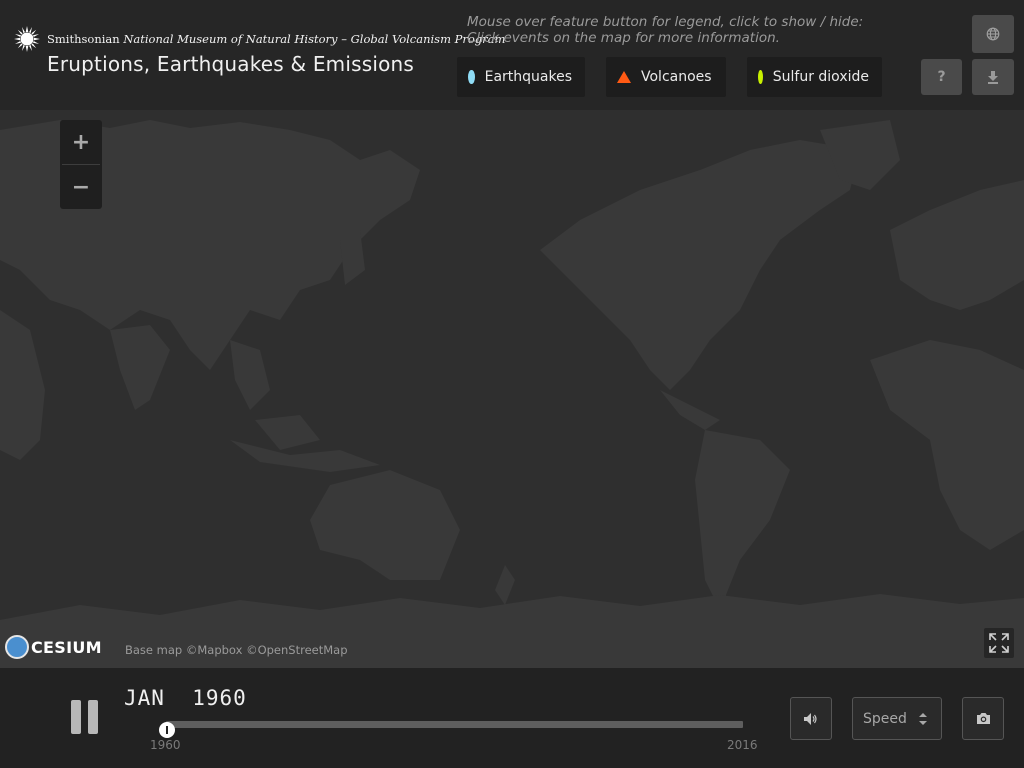  Describe the element at coordinates (700, 265) in the screenshot. I see `landmass-north-america` at that location.